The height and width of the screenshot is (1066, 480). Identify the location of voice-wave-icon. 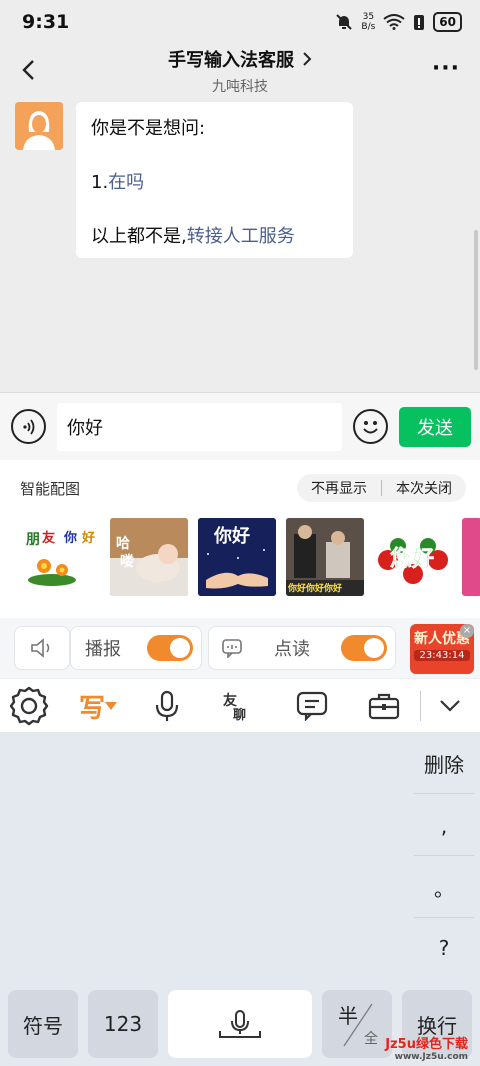
(28, 426).